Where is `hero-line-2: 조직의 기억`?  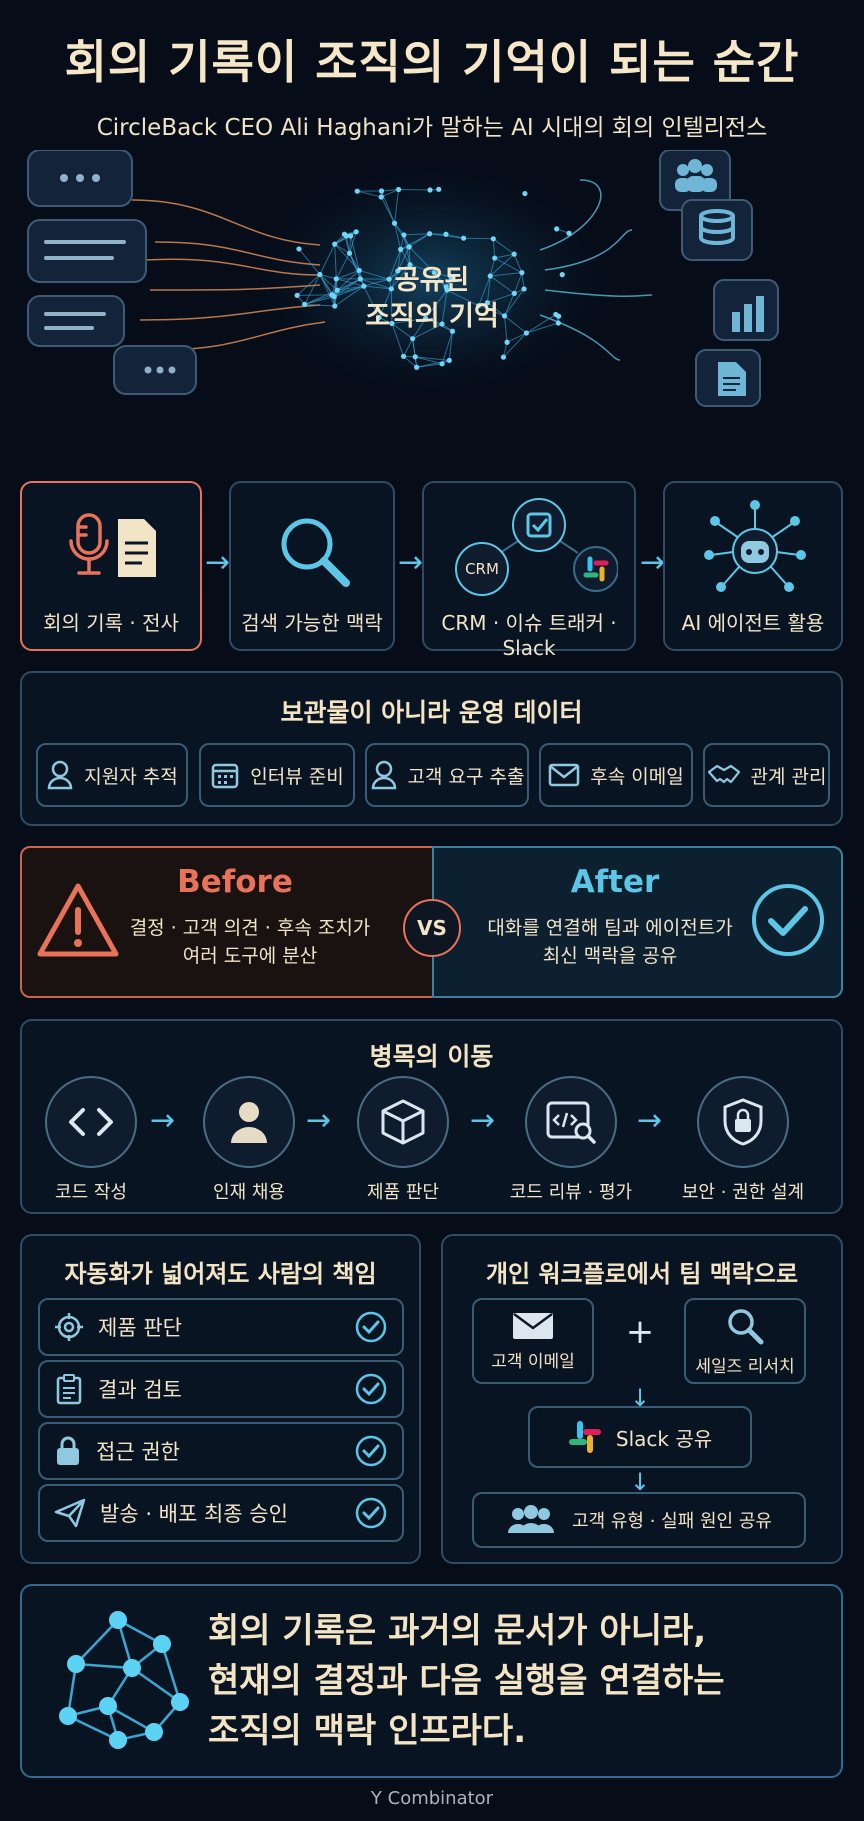 hero-line-2: 조직의 기억 is located at coordinates (432, 316).